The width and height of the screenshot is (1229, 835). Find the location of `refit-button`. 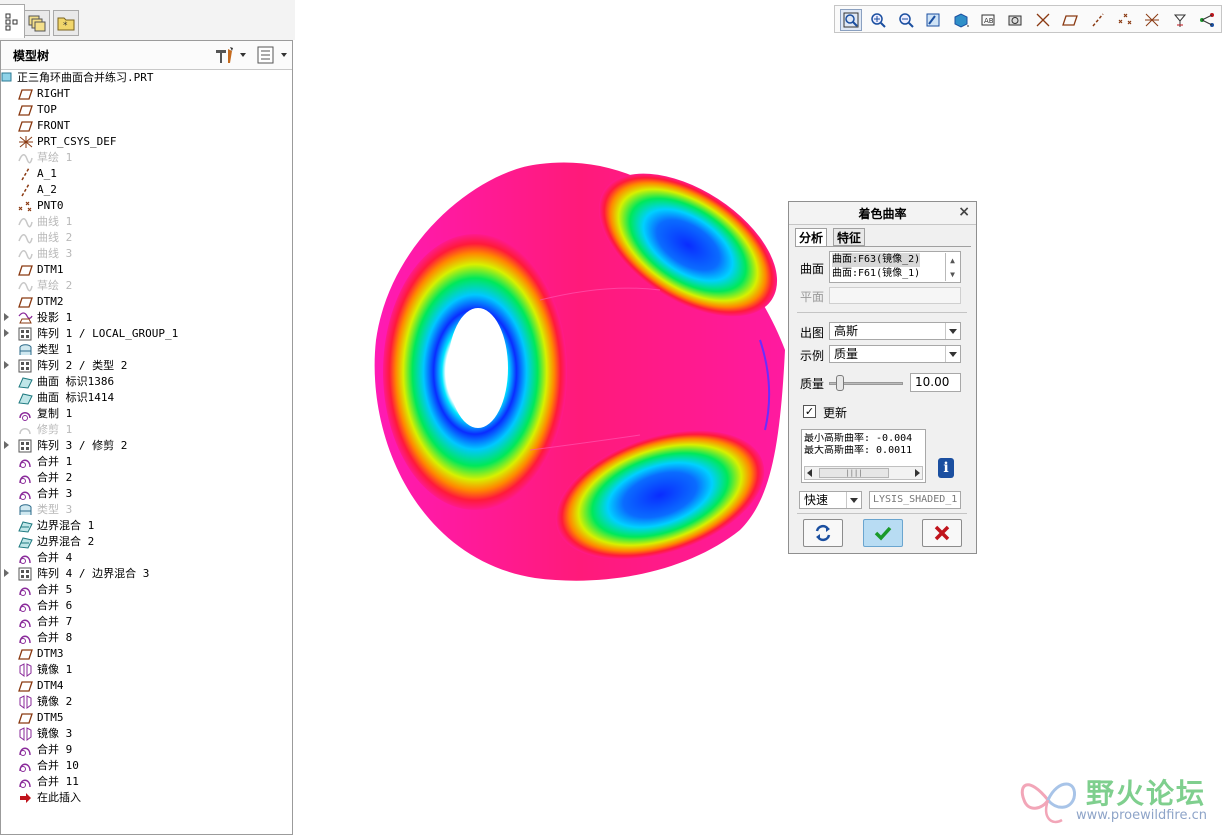

refit-button is located at coordinates (851, 20).